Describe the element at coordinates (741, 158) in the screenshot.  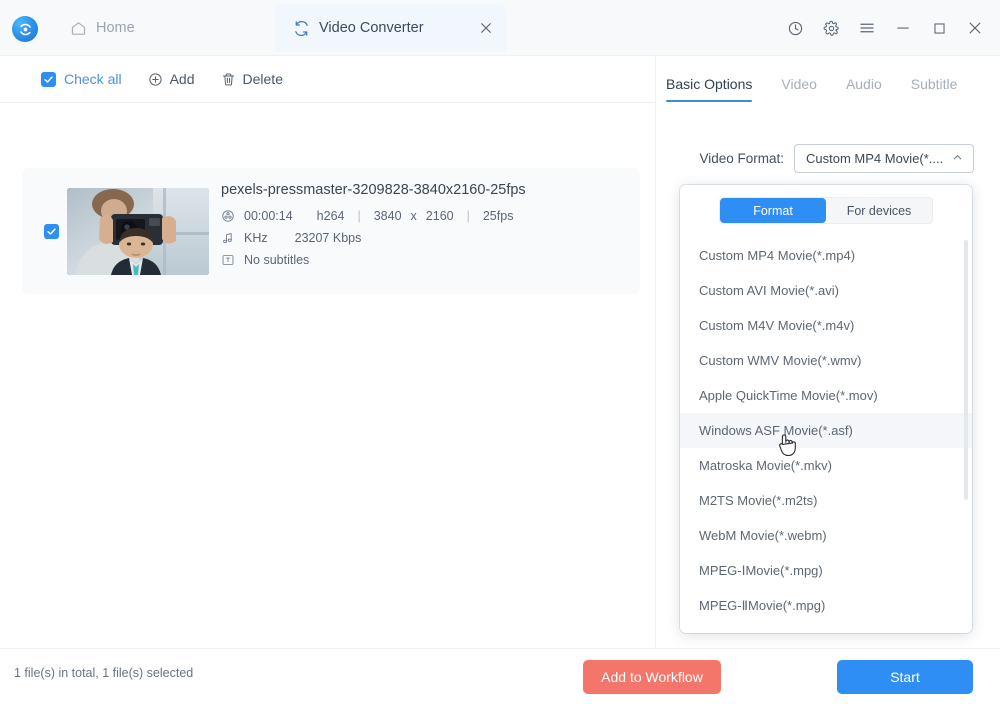
I see `video-format-label: Video Format:` at that location.